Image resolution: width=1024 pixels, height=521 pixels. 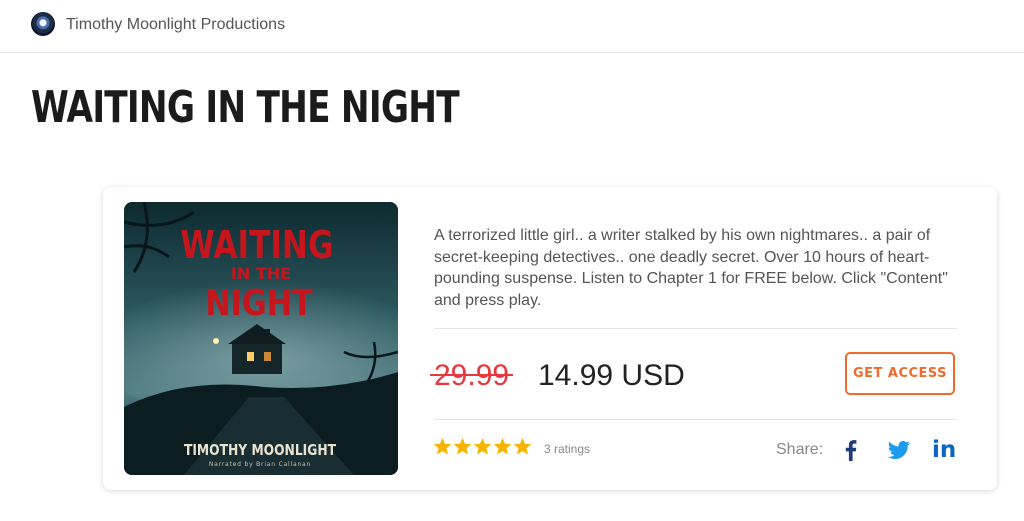 I want to click on star-rating, so click(x=482, y=447).